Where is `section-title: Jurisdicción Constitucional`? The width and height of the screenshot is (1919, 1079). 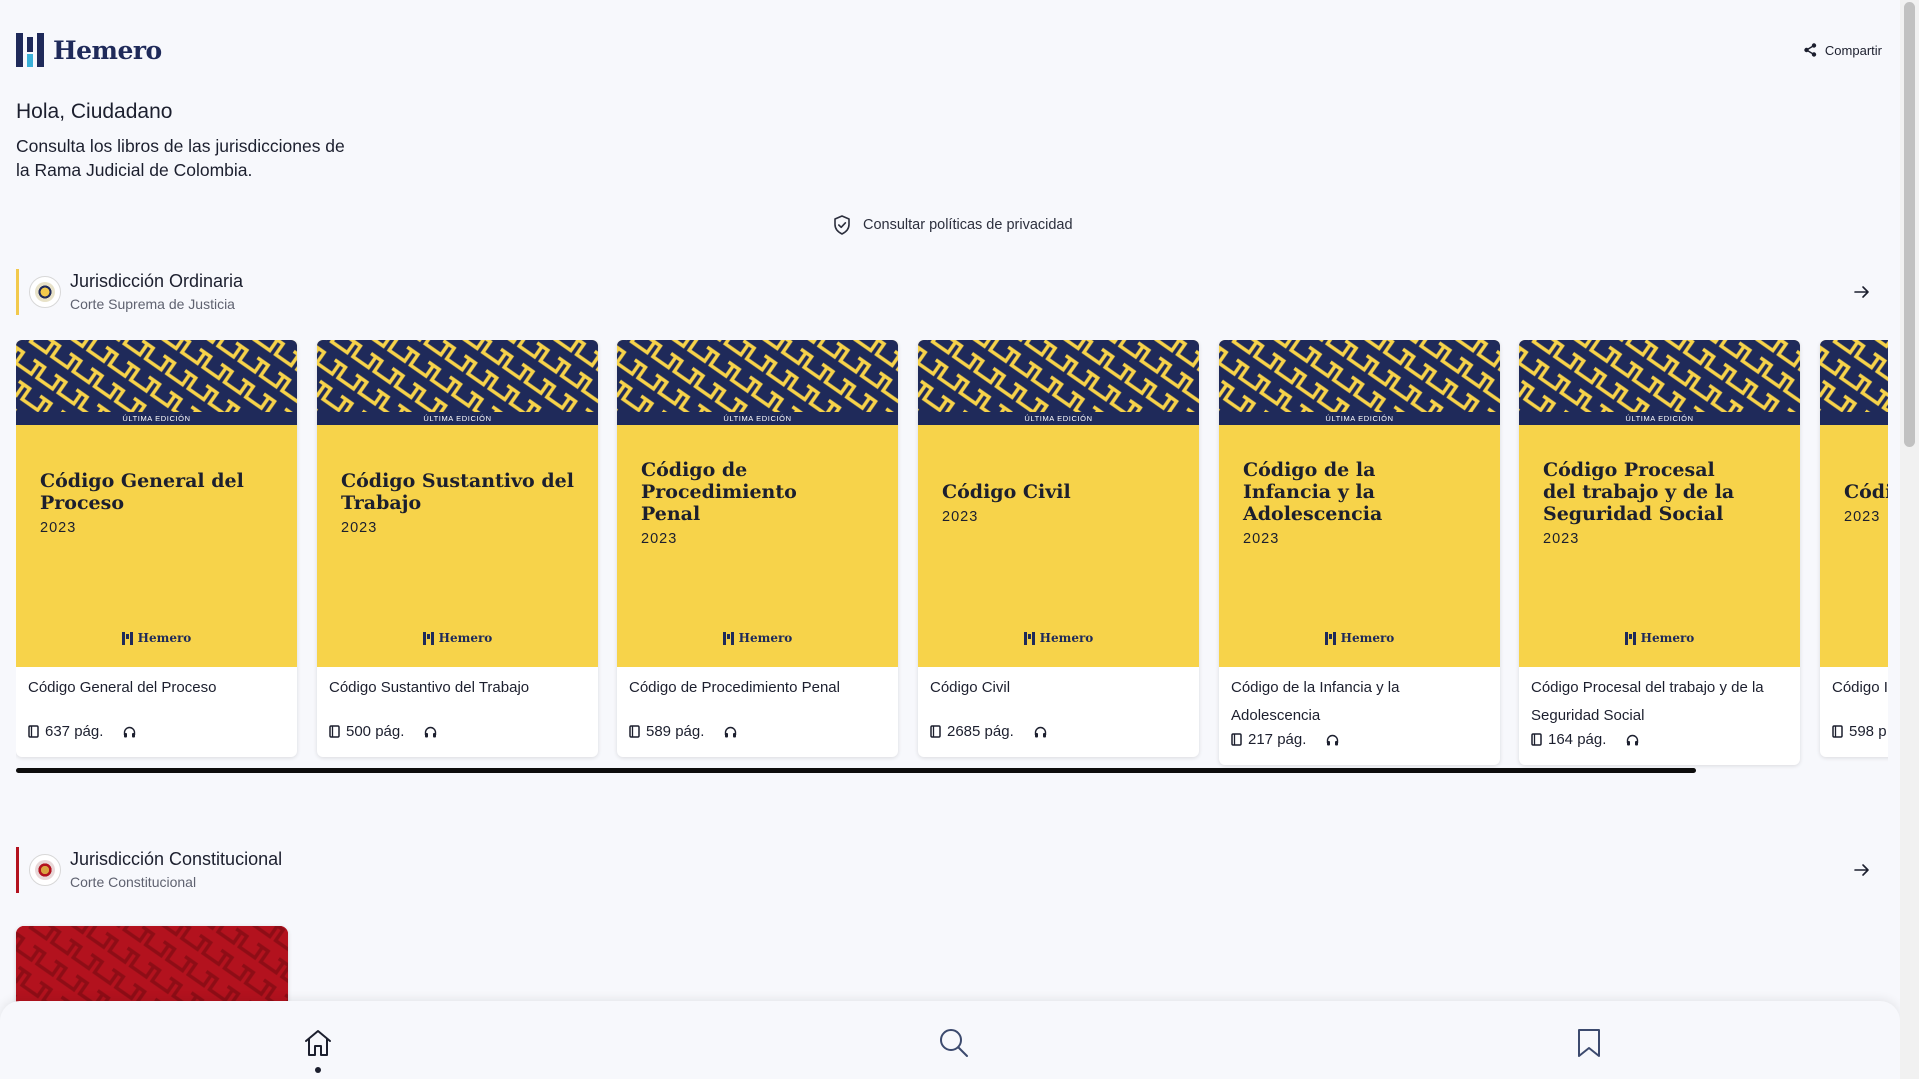 section-title: Jurisdicción Constitucional is located at coordinates (176, 859).